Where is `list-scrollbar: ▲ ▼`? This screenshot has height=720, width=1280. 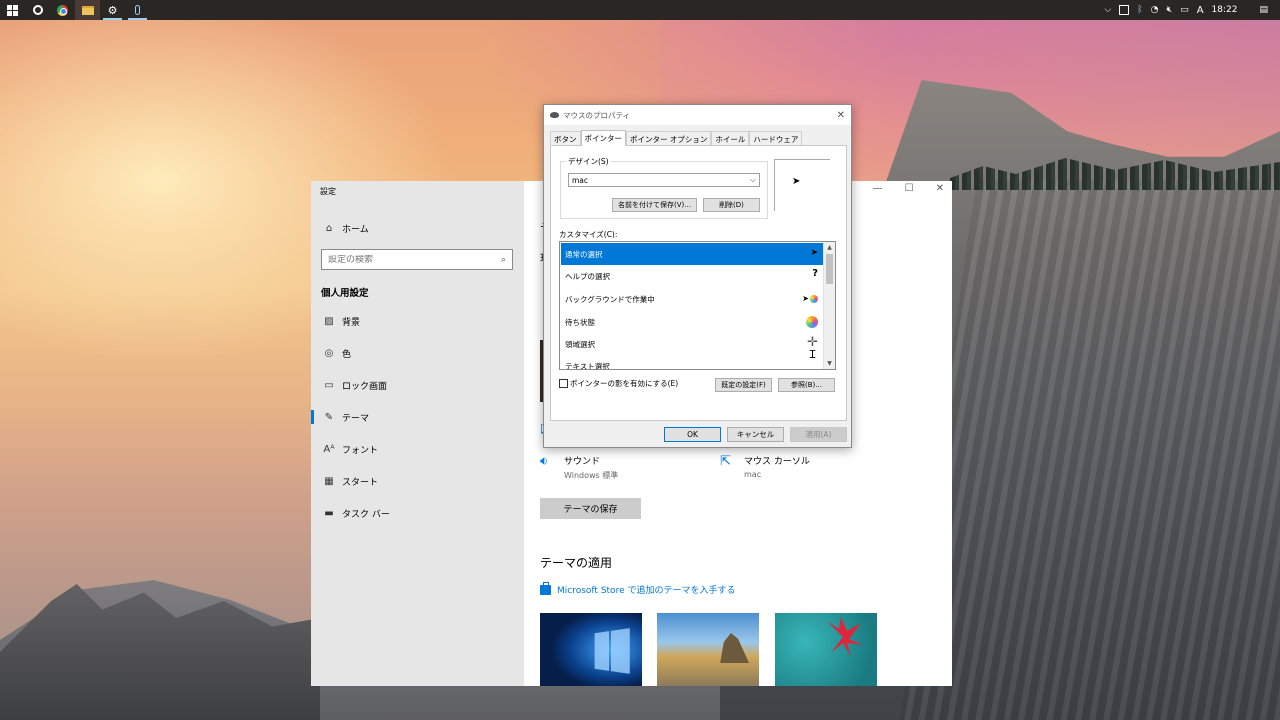 list-scrollbar: ▲ ▼ is located at coordinates (829, 305).